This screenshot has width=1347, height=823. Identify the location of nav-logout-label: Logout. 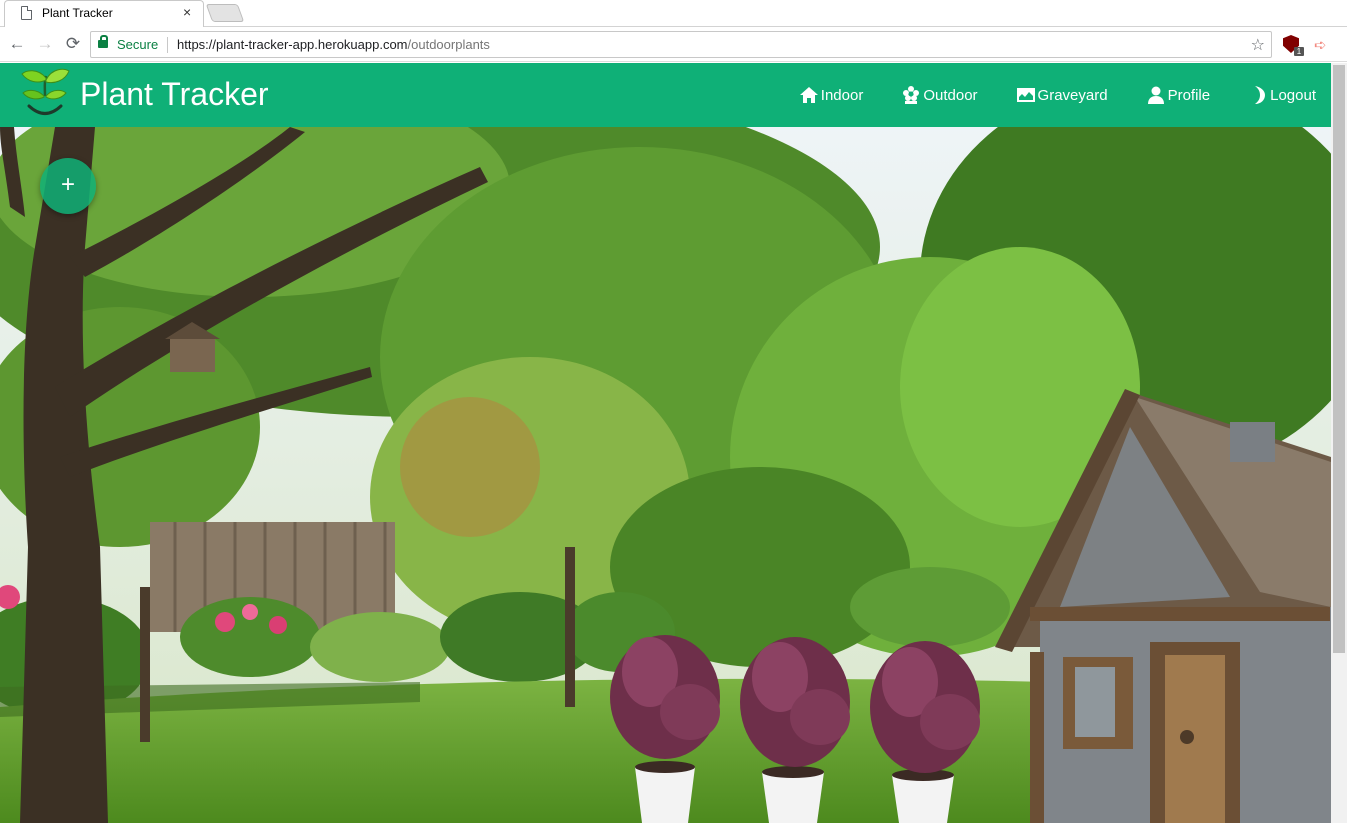
(1293, 95).